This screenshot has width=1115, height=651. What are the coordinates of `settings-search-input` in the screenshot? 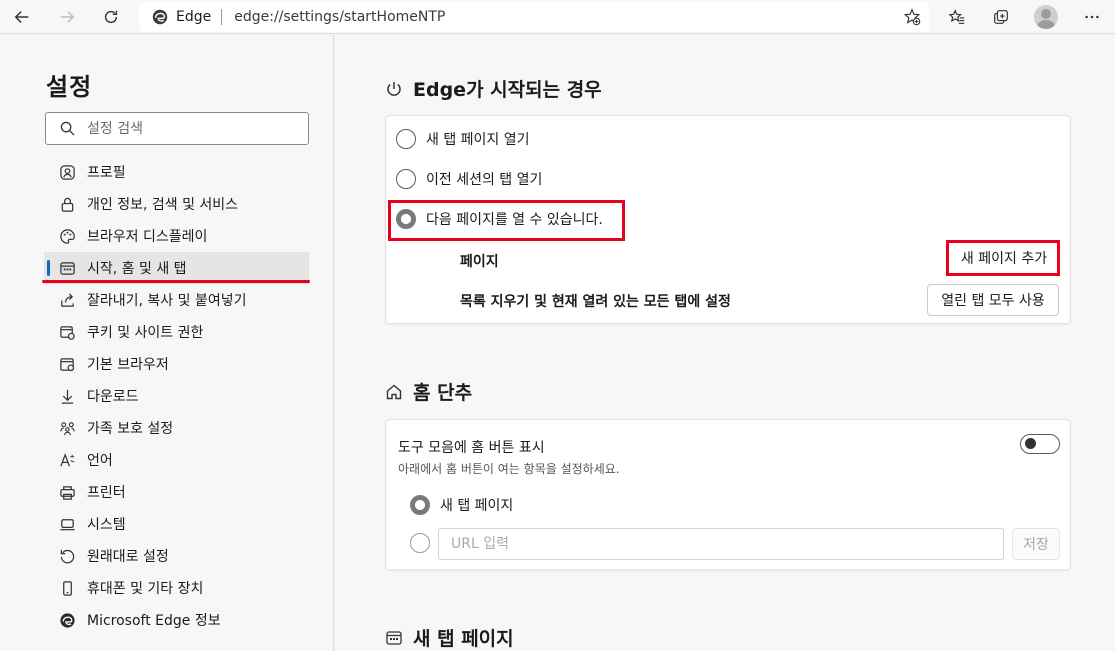 It's located at (187, 128).